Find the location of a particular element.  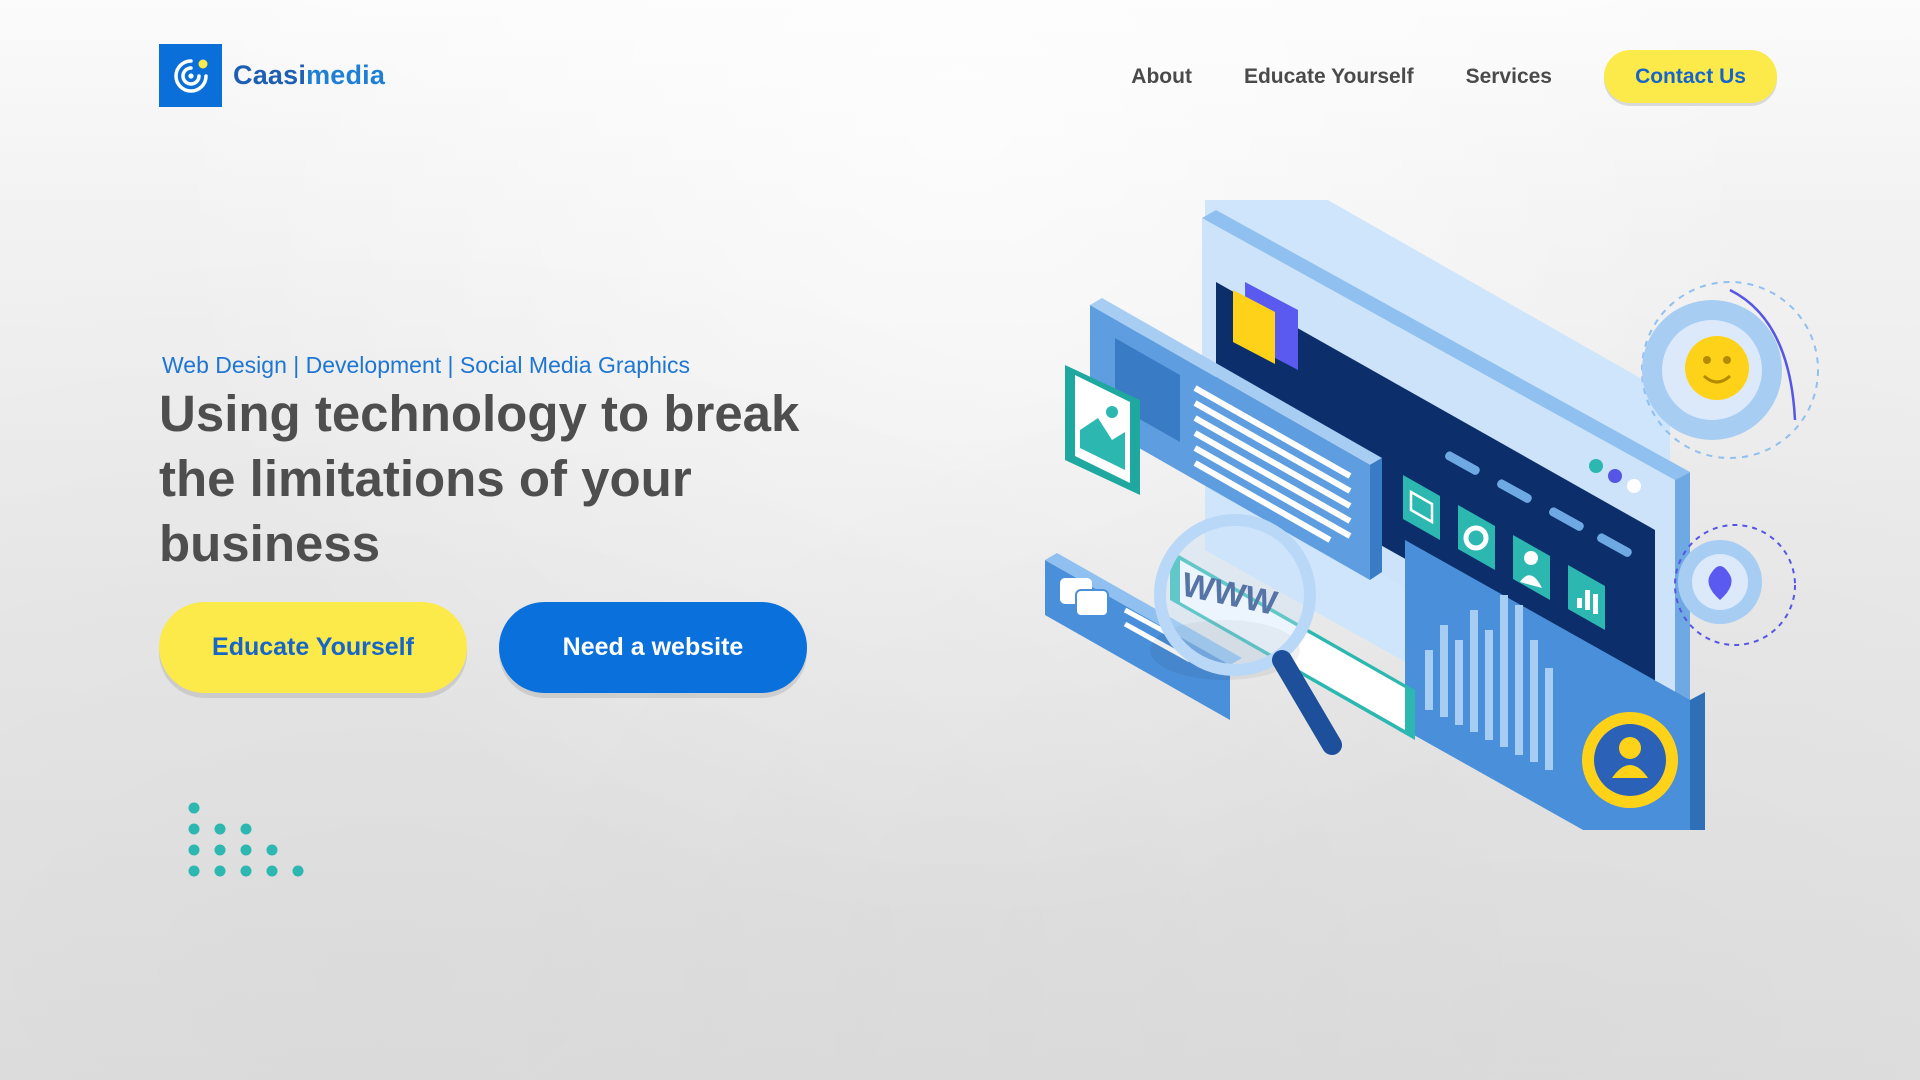

window-dot-purple is located at coordinates (1615, 476).